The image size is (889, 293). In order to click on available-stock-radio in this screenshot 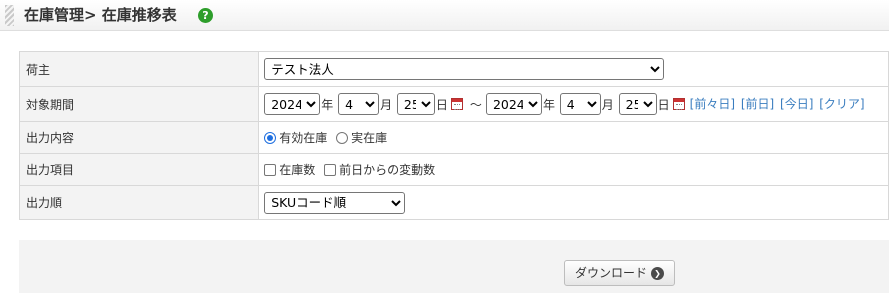, I will do `click(270, 137)`.